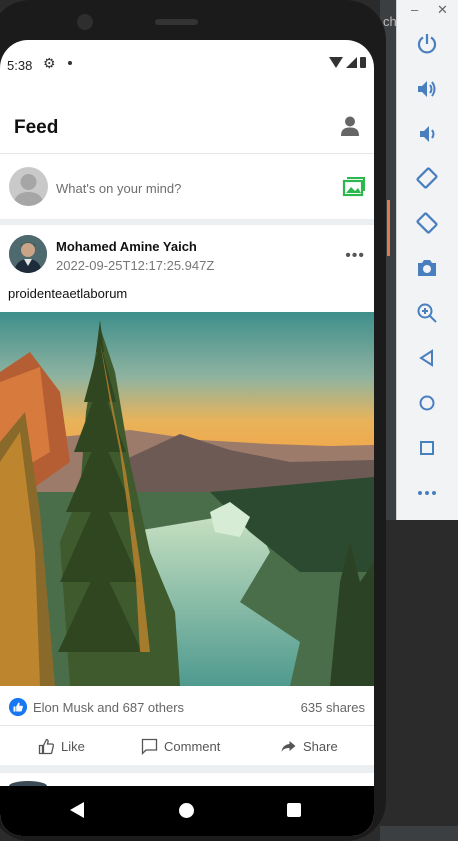 The height and width of the screenshot is (841, 458). I want to click on camera-icon, so click(427, 268).